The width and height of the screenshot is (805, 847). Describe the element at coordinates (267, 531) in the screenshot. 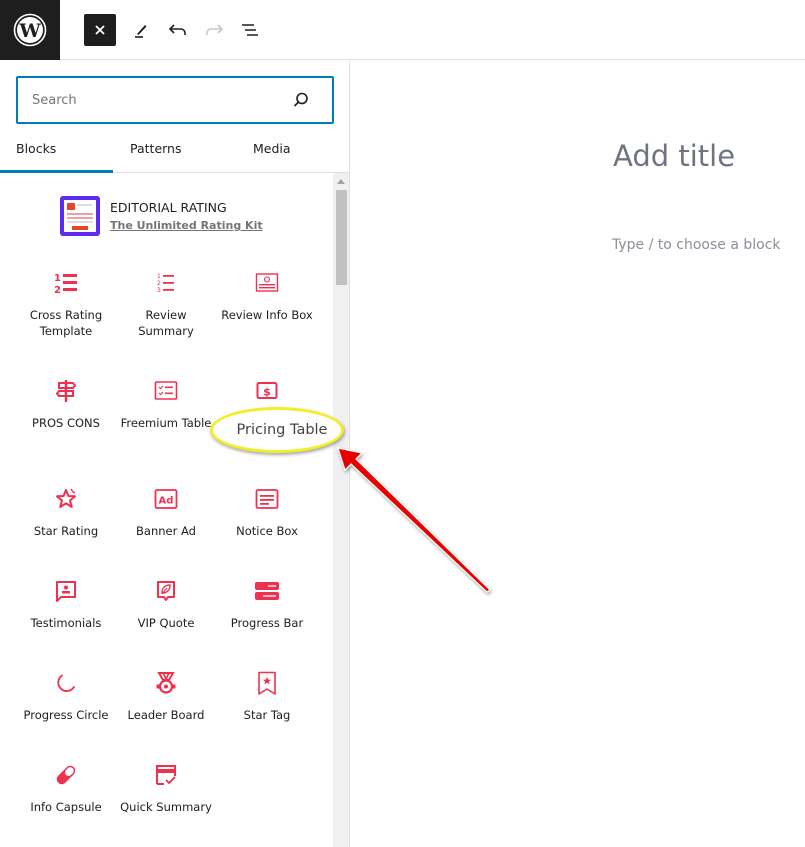

I see `block-label: Notice Box` at that location.